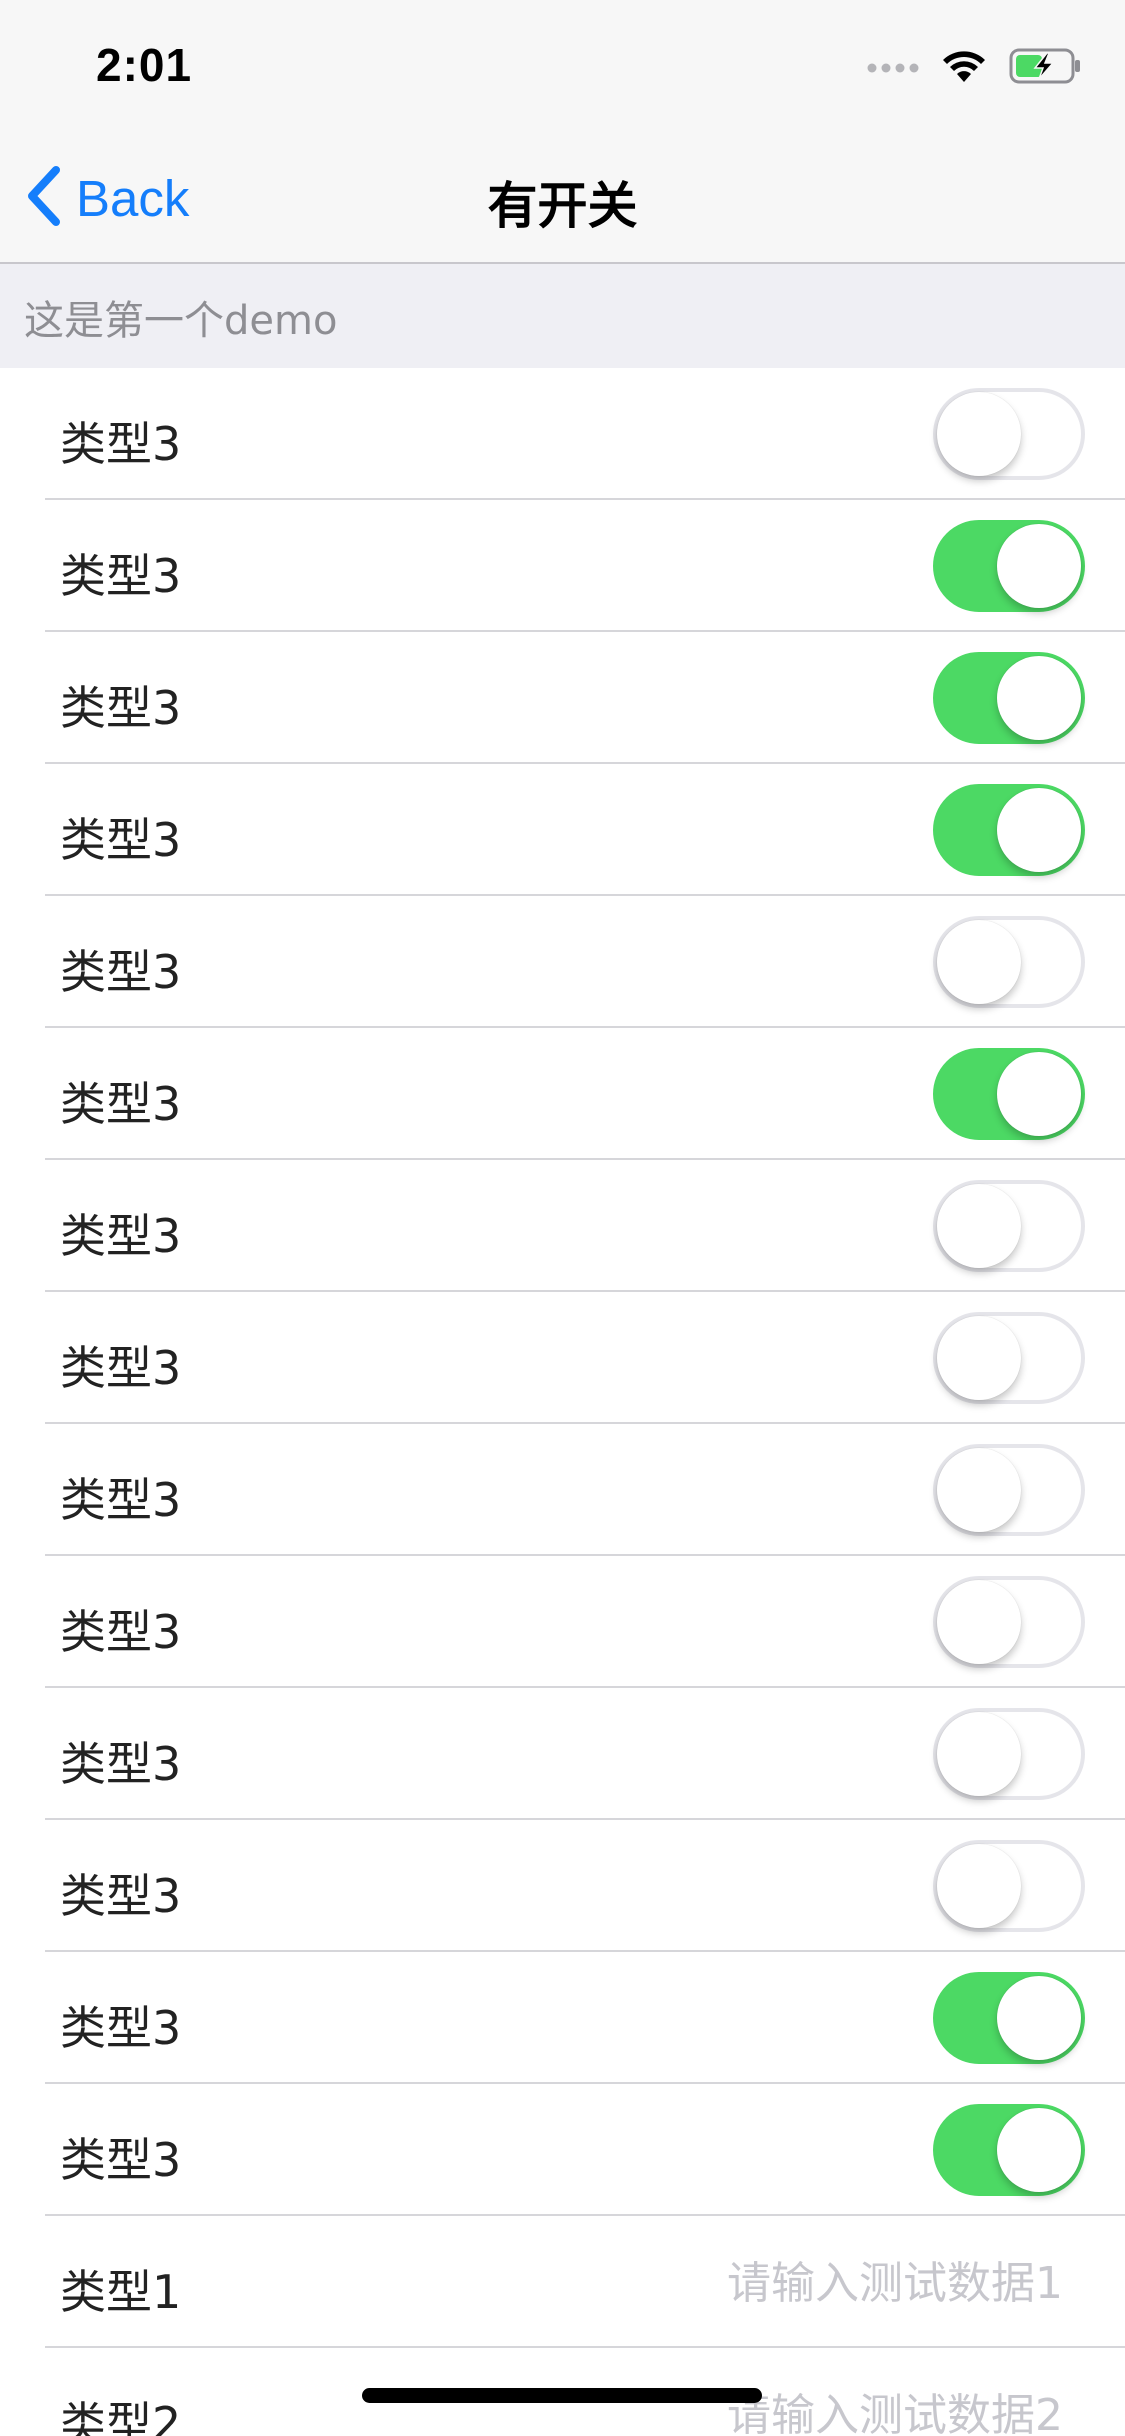 Image resolution: width=1125 pixels, height=2436 pixels. Describe the element at coordinates (121, 2416) in the screenshot. I see `row-label: 类型2` at that location.